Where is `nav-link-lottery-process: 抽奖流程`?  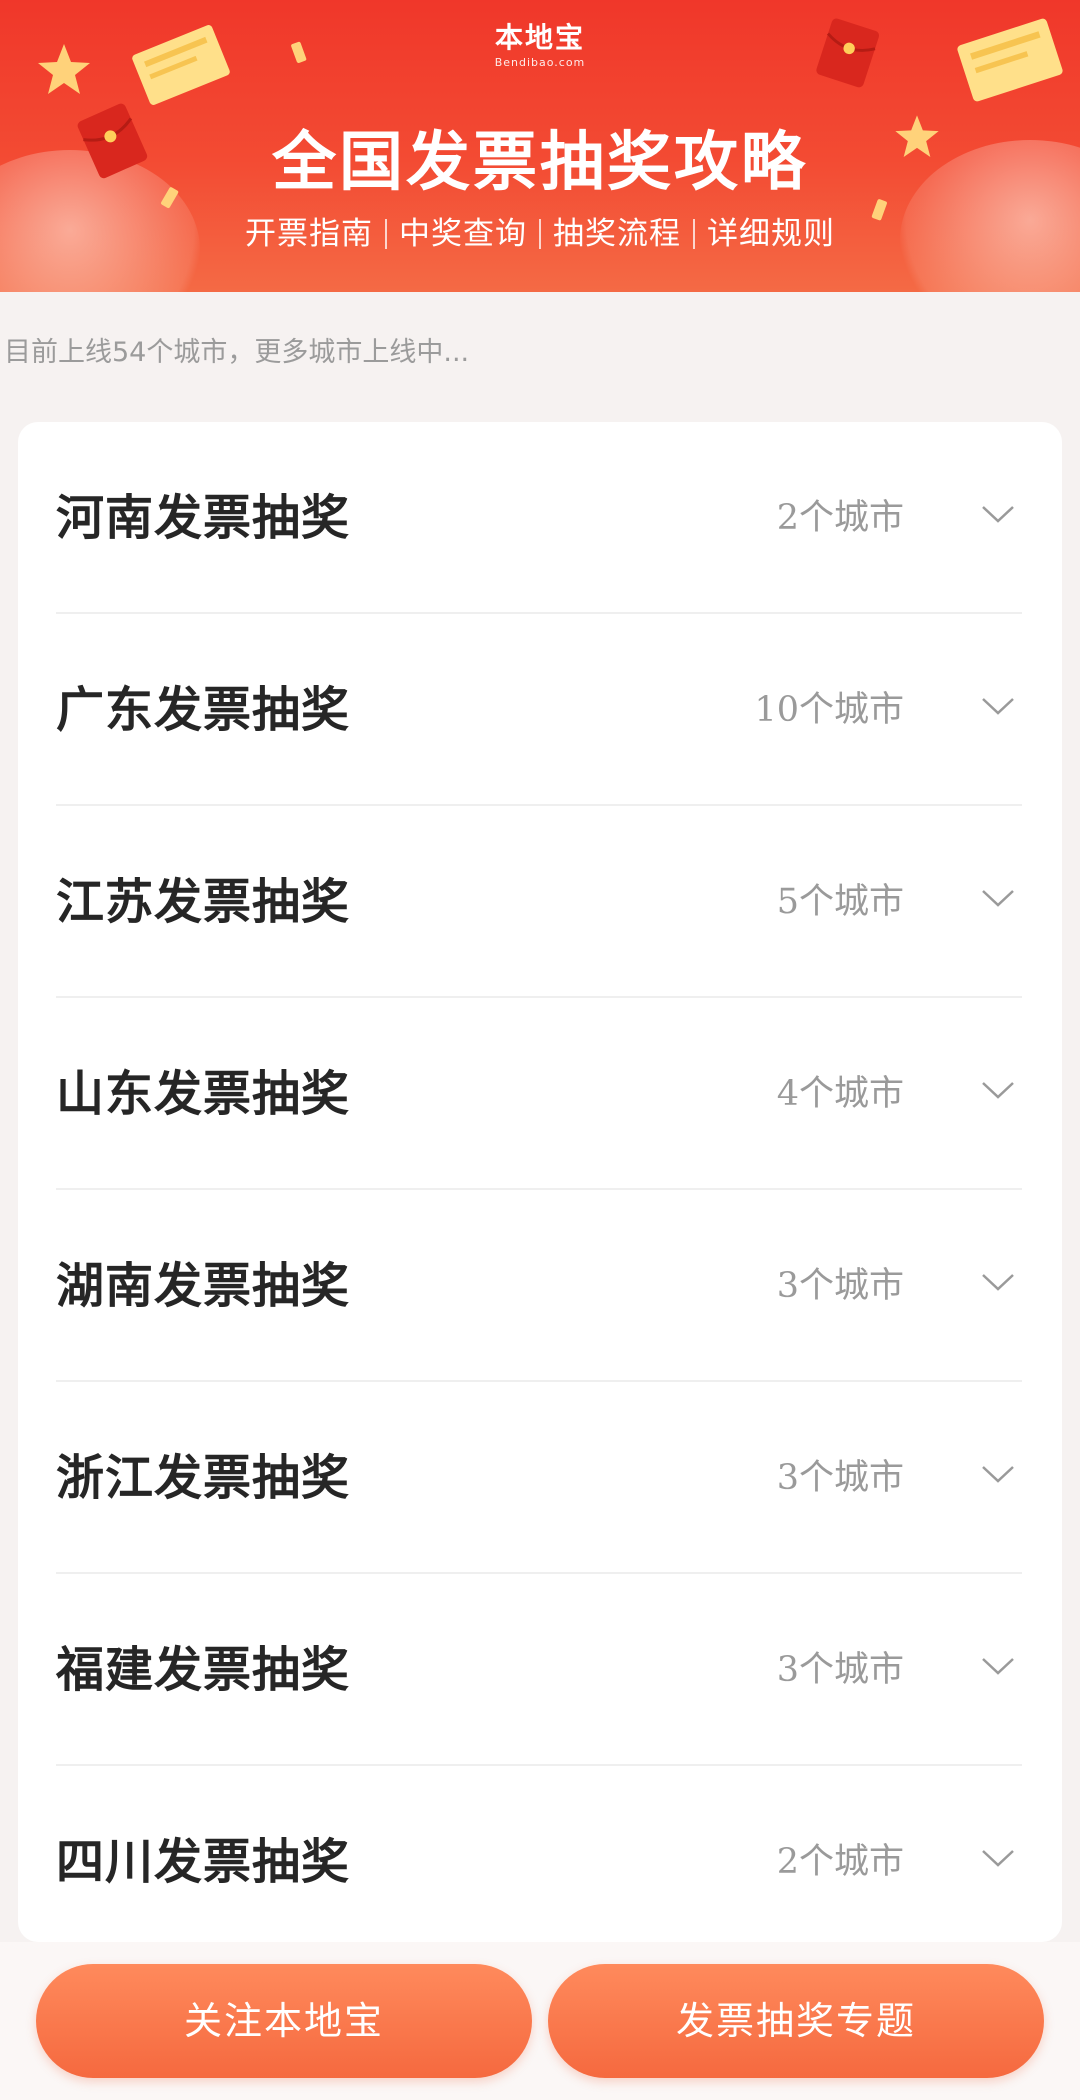
nav-link-lottery-process: 抽奖流程 is located at coordinates (617, 234).